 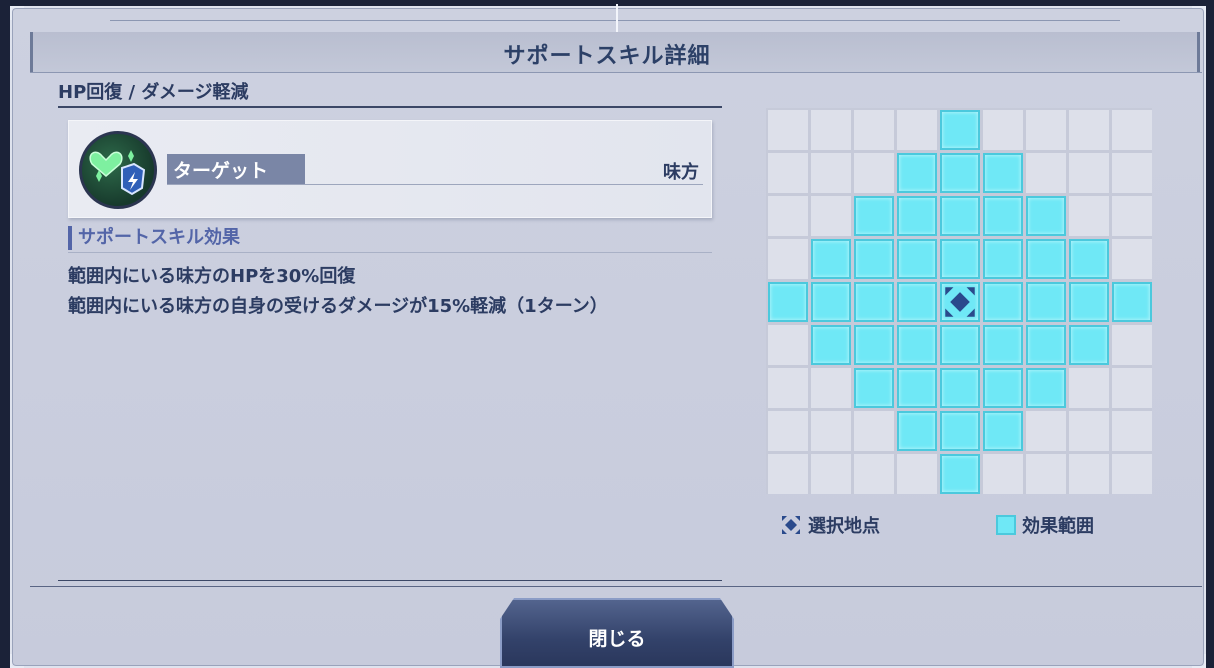 What do you see at coordinates (616, 72) in the screenshot?
I see `header-underline` at bounding box center [616, 72].